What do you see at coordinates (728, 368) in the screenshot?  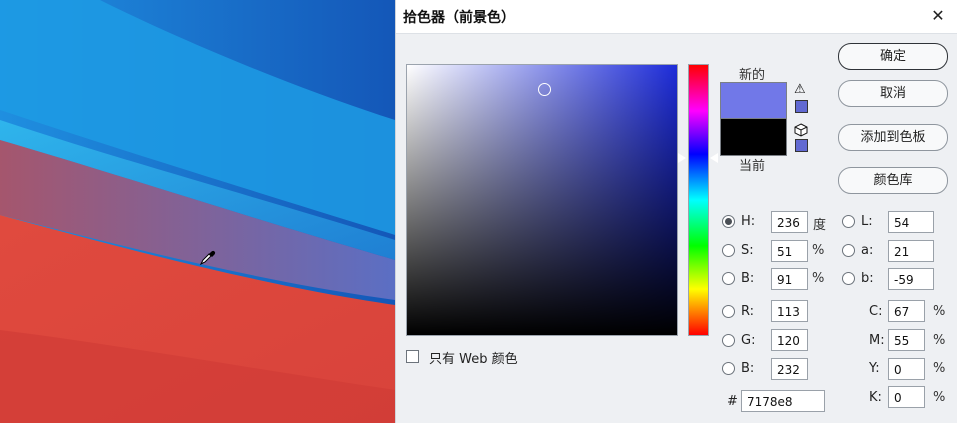 I see `radio-blue` at bounding box center [728, 368].